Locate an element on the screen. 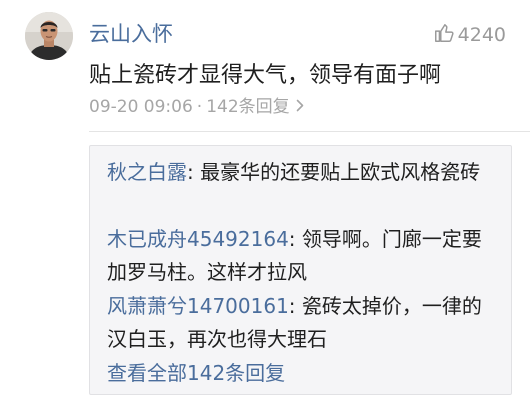 Image resolution: width=530 pixels, height=409 pixels. view-all-replies-link: 查看全部142条回复 is located at coordinates (196, 373).